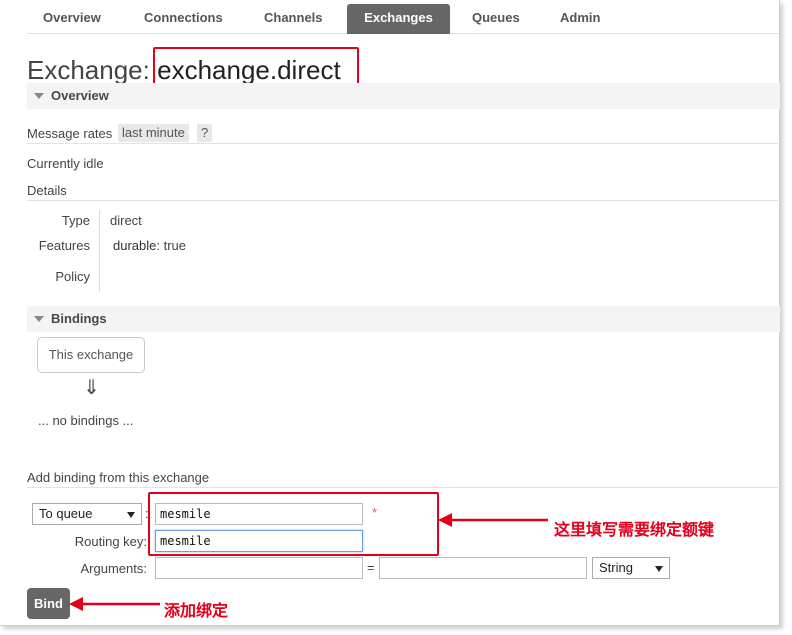 The width and height of the screenshot is (792, 635). Describe the element at coordinates (493, 520) in the screenshot. I see `arrow-to-fields` at that location.